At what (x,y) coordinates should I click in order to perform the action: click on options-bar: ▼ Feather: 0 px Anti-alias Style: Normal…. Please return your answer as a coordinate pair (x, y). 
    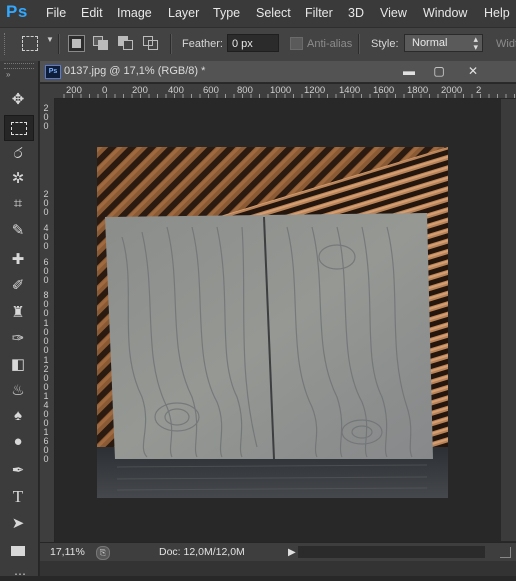
    Looking at the image, I should click on (258, 44).